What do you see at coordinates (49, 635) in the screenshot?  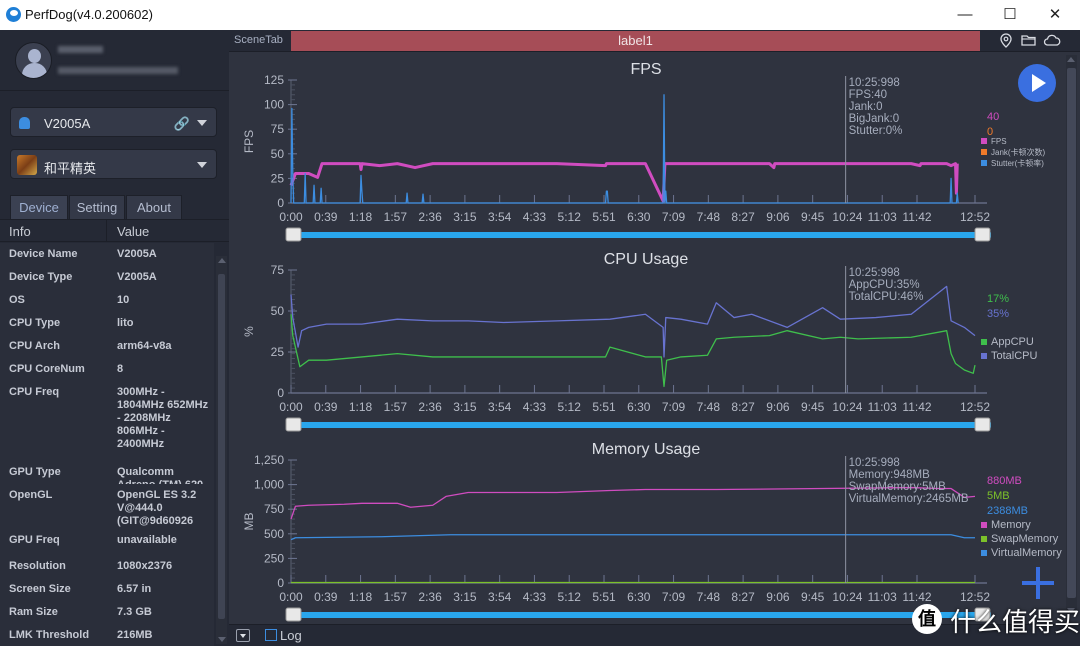 I see `row-key: LMK Threshold` at bounding box center [49, 635].